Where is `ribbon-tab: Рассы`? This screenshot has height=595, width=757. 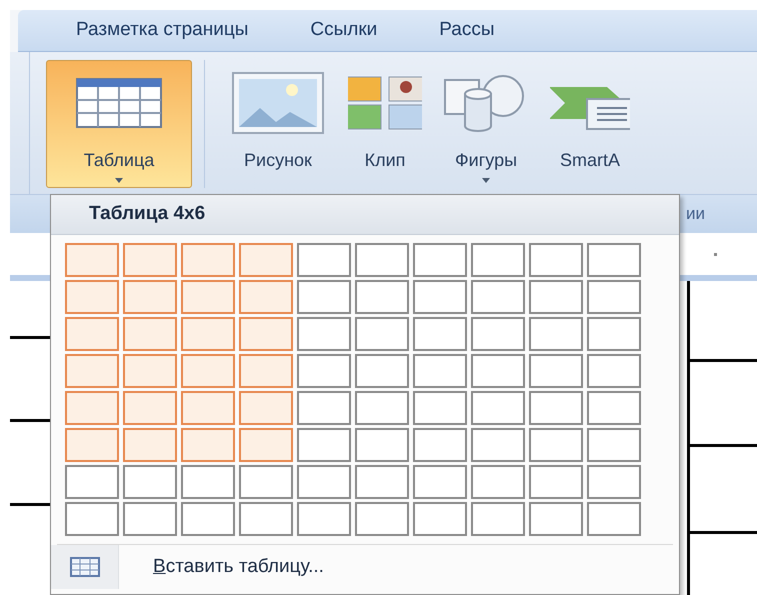
ribbon-tab: Рассы is located at coordinates (467, 30).